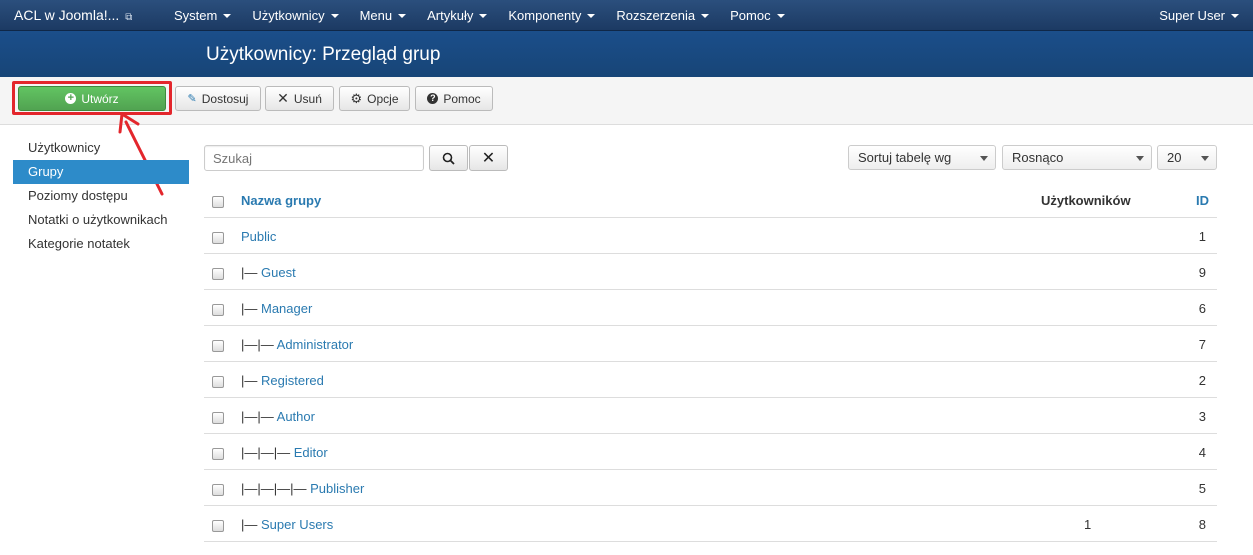  Describe the element at coordinates (1088, 524) in the screenshot. I see `users-count: 1` at that location.